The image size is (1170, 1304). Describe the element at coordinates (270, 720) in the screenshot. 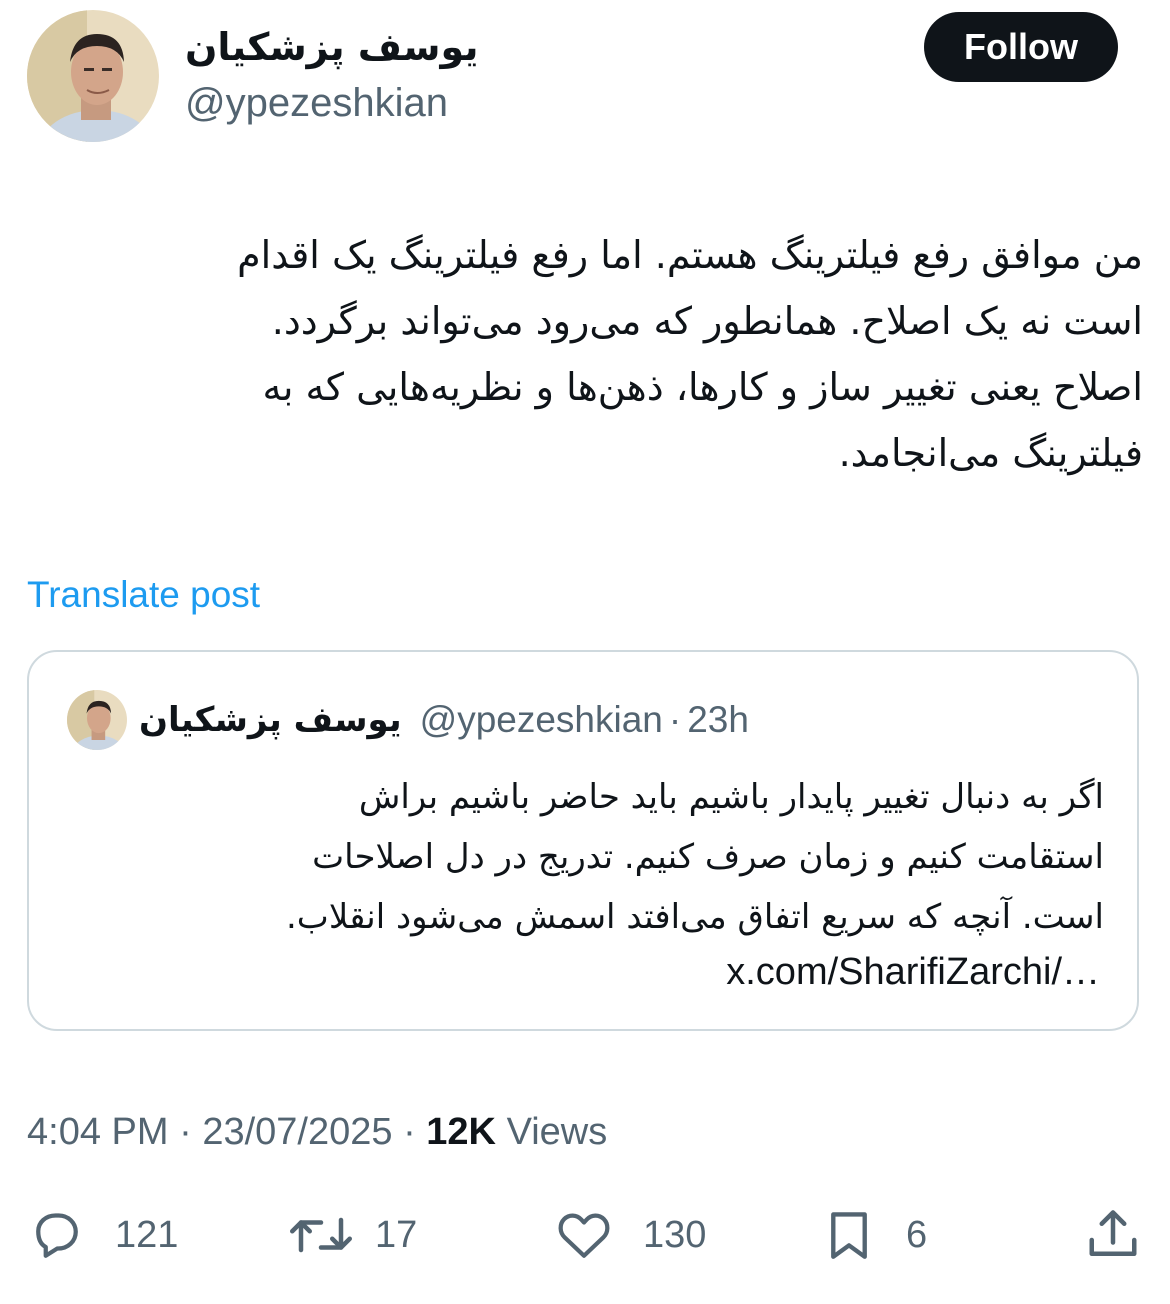

I see `quoted-author-display-name: یوسف پزشکیان` at that location.